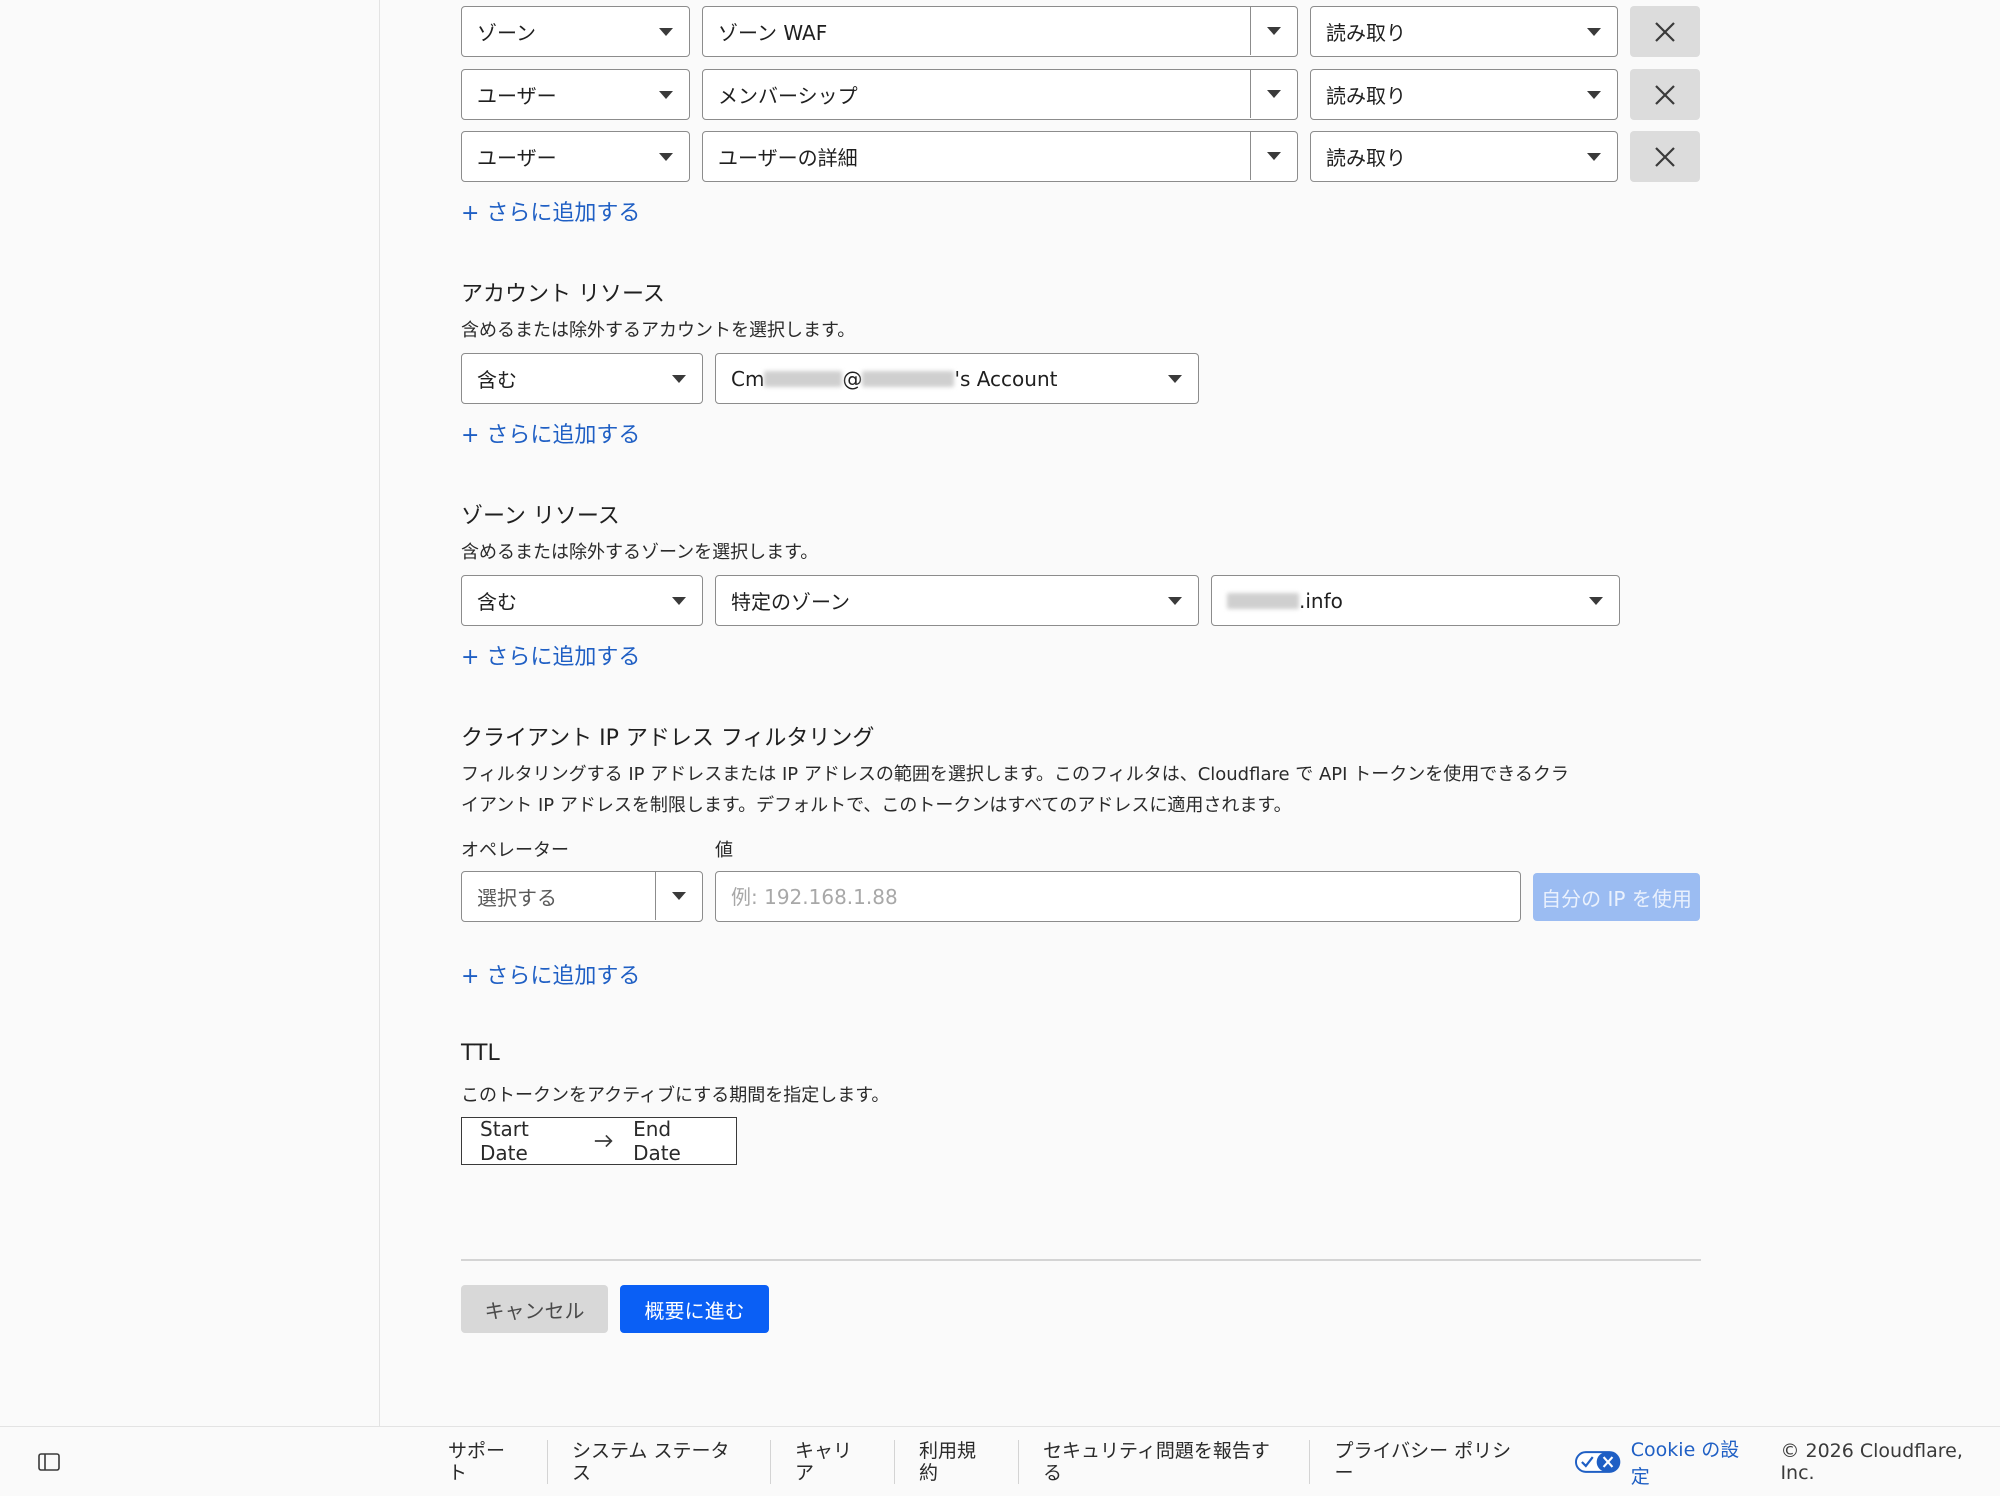 This screenshot has width=2000, height=1496. What do you see at coordinates (833, 1462) in the screenshot?
I see `footer-link-careers: キャリア` at bounding box center [833, 1462].